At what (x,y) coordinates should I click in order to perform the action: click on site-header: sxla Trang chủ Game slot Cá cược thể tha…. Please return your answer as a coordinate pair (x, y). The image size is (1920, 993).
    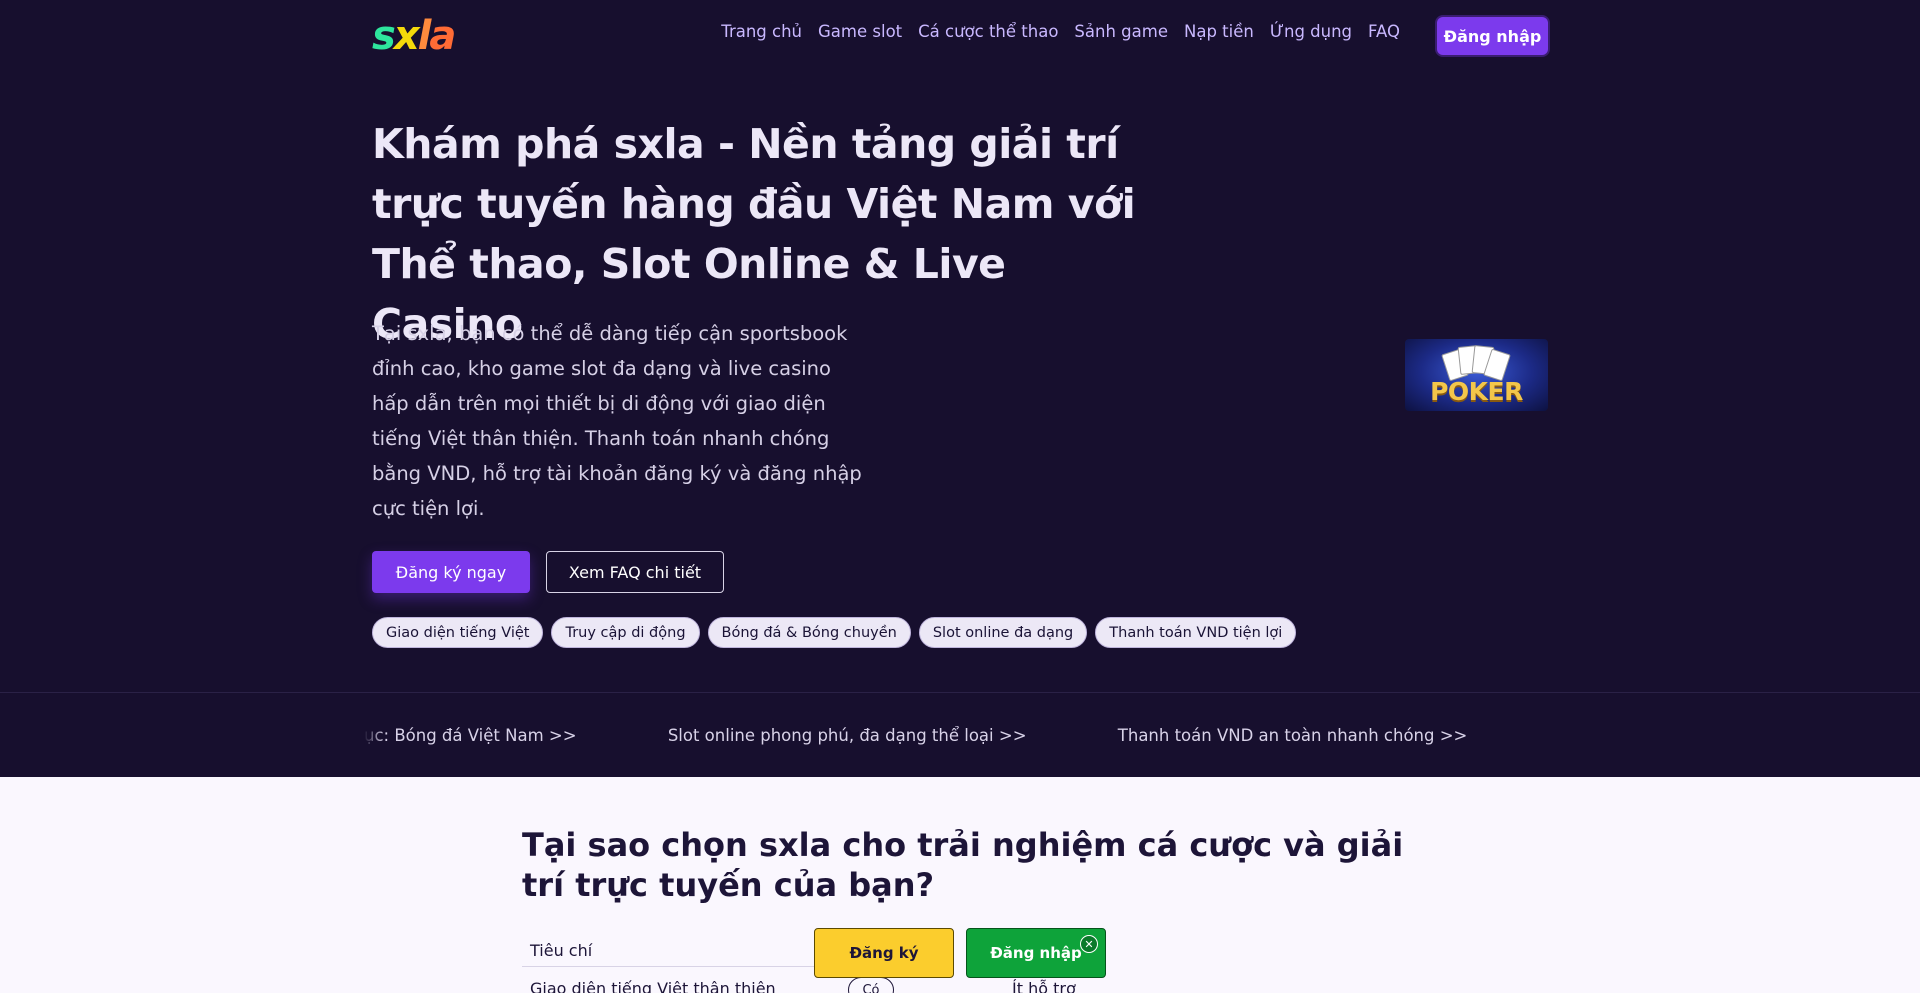
    Looking at the image, I should click on (960, 36).